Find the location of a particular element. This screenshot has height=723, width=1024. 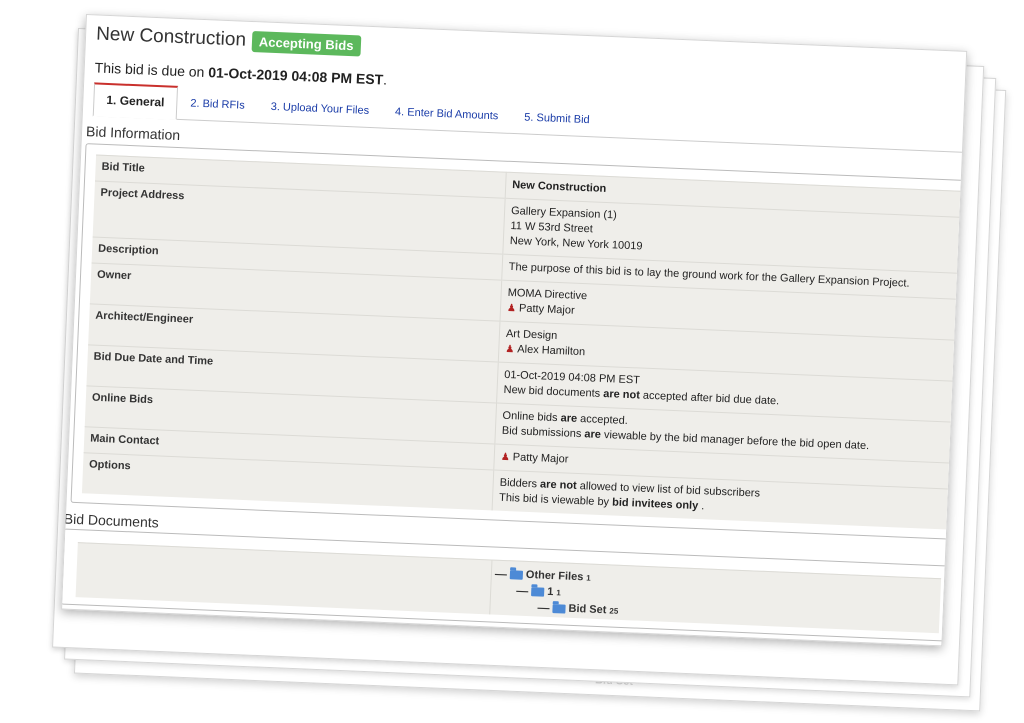

tab-upload-files: 3. Upload Your Files is located at coordinates (319, 113).